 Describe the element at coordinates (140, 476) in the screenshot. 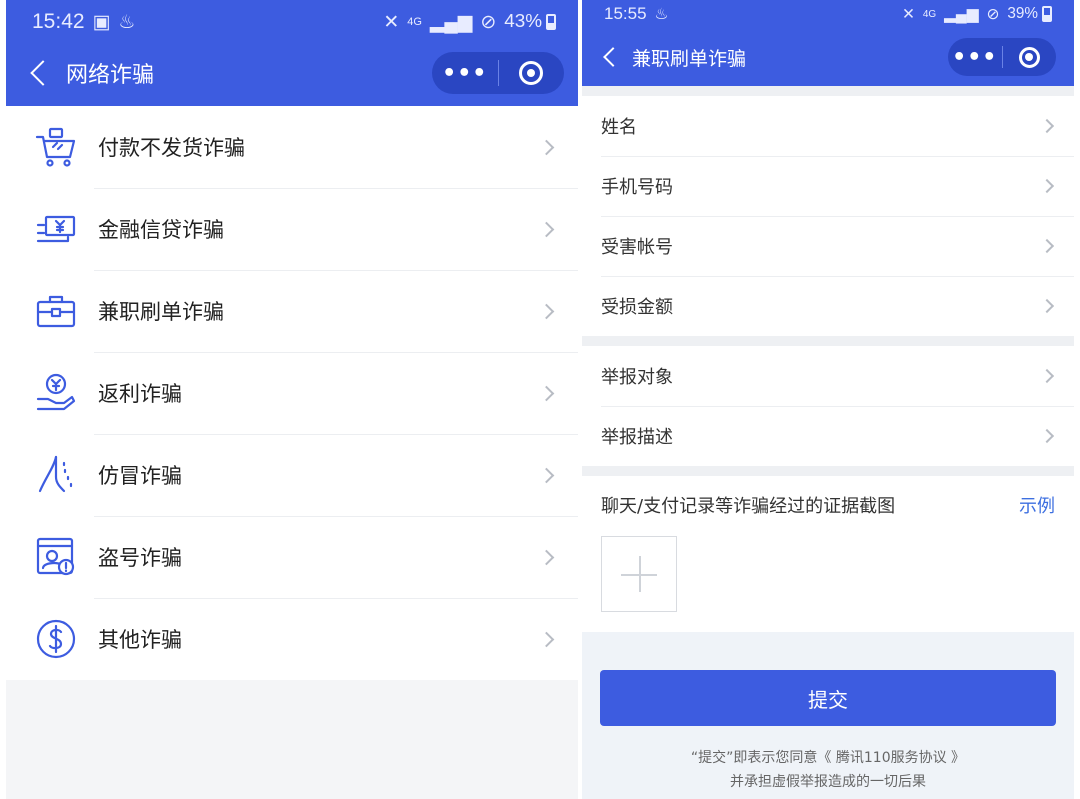

I see `category-label: 仿冒诈骗` at that location.